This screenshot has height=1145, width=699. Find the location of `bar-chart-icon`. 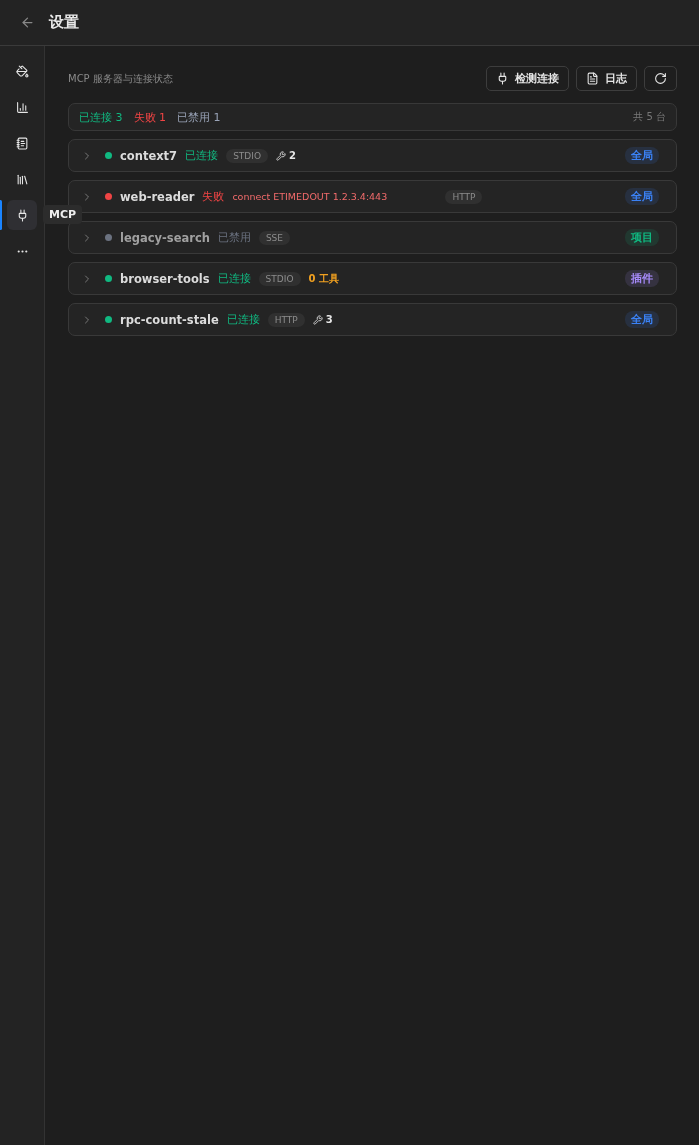

bar-chart-icon is located at coordinates (22, 107).